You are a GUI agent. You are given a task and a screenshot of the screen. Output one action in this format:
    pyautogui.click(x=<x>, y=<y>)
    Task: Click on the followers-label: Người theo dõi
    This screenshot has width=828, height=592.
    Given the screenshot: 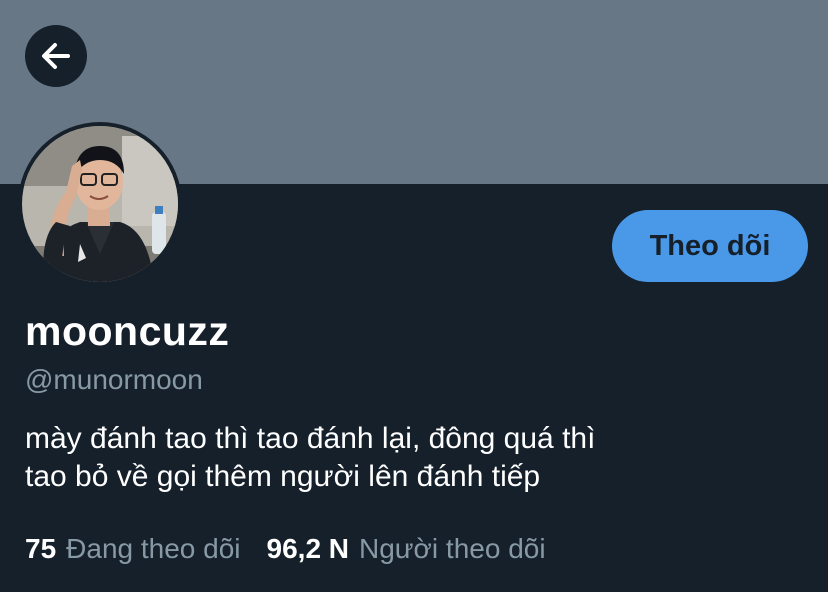 What is the action you would take?
    pyautogui.click(x=452, y=548)
    